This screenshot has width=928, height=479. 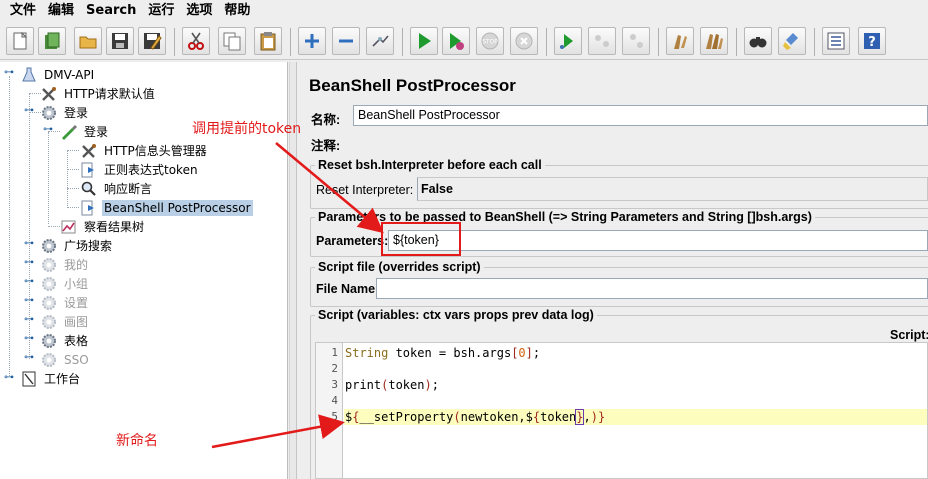 I want to click on cut-icon, so click(x=196, y=41).